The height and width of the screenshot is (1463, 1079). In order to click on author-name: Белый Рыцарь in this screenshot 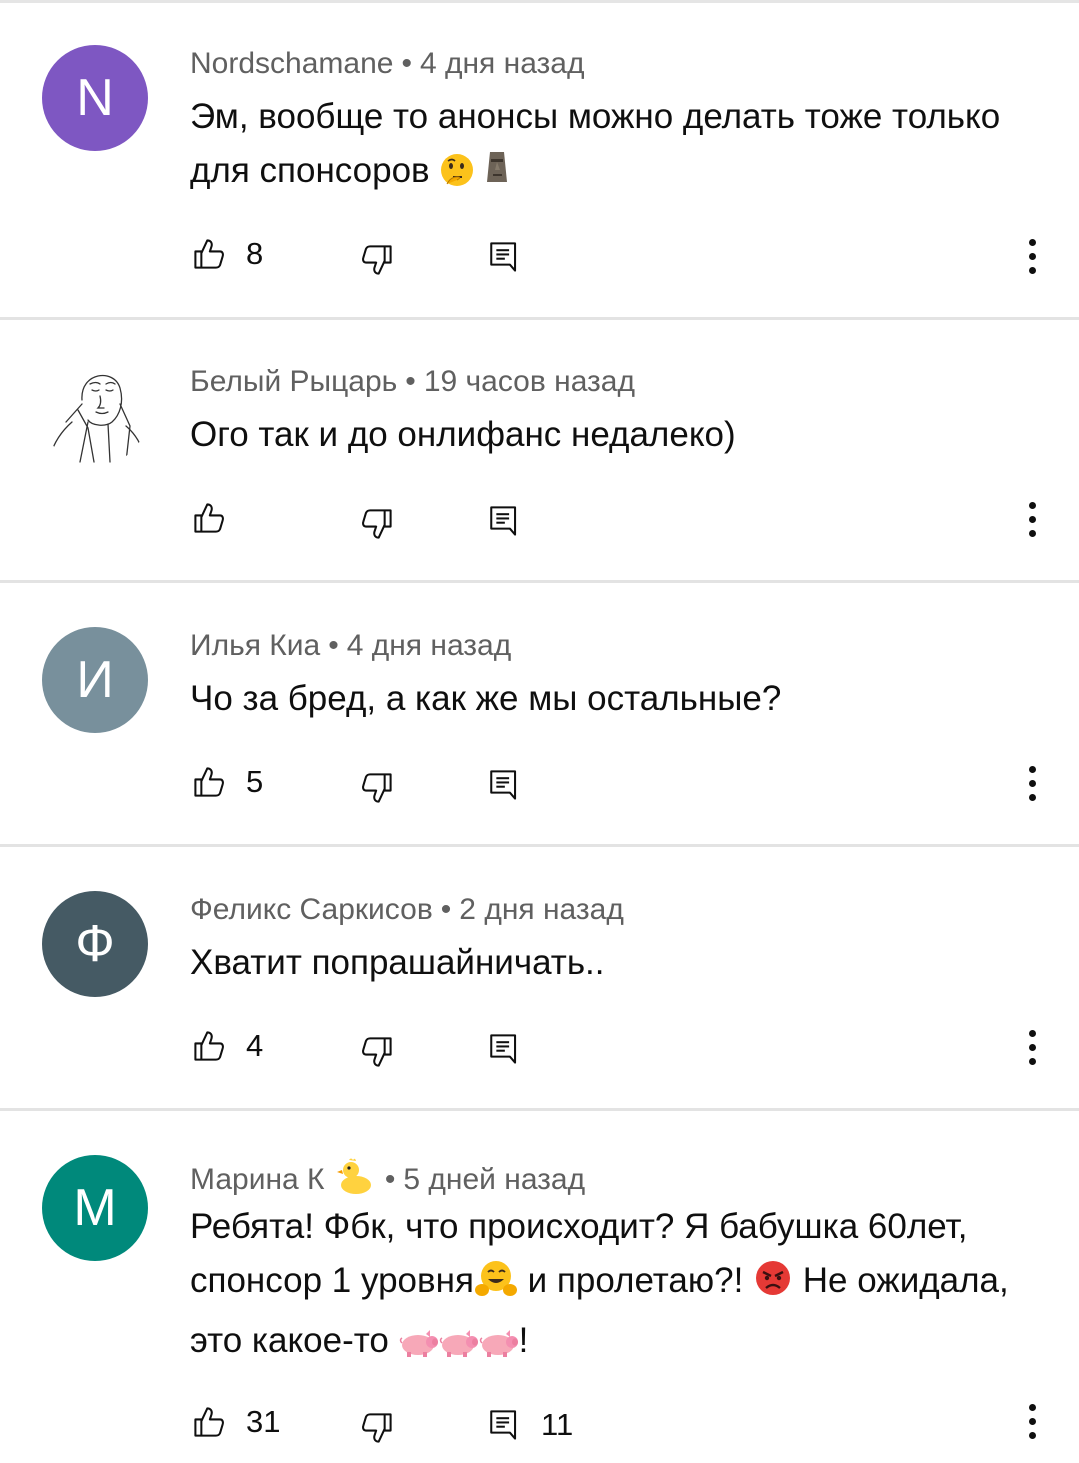, I will do `click(293, 381)`.